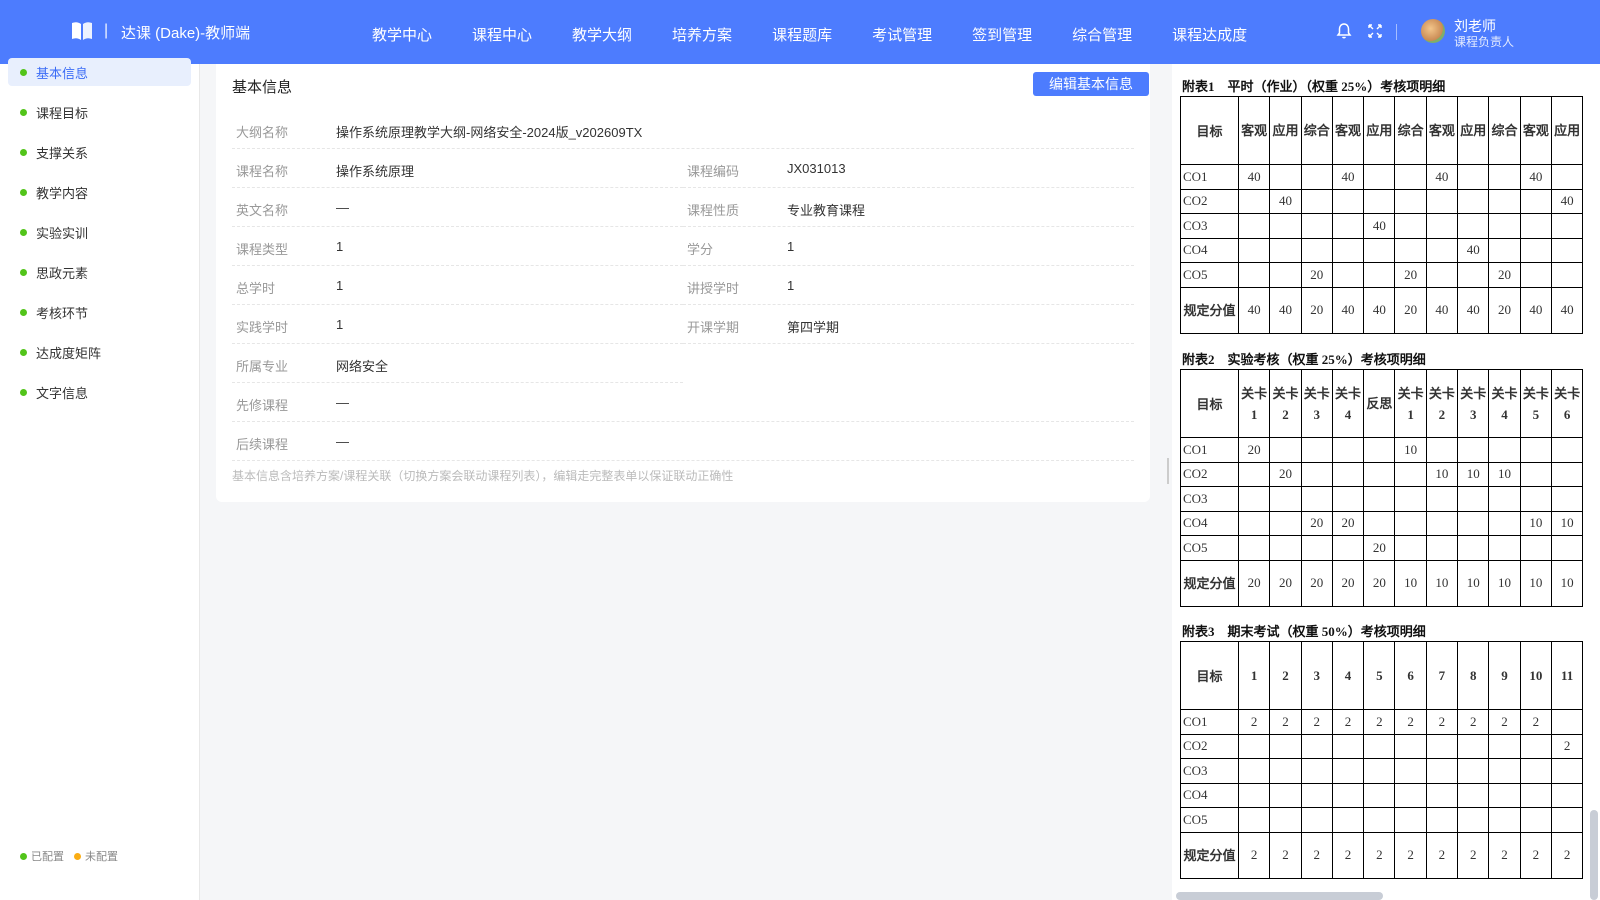 Image resolution: width=1600 pixels, height=900 pixels. Describe the element at coordinates (99, 192) in the screenshot. I see `sidebar-item-teaching-content: 教学内容` at that location.